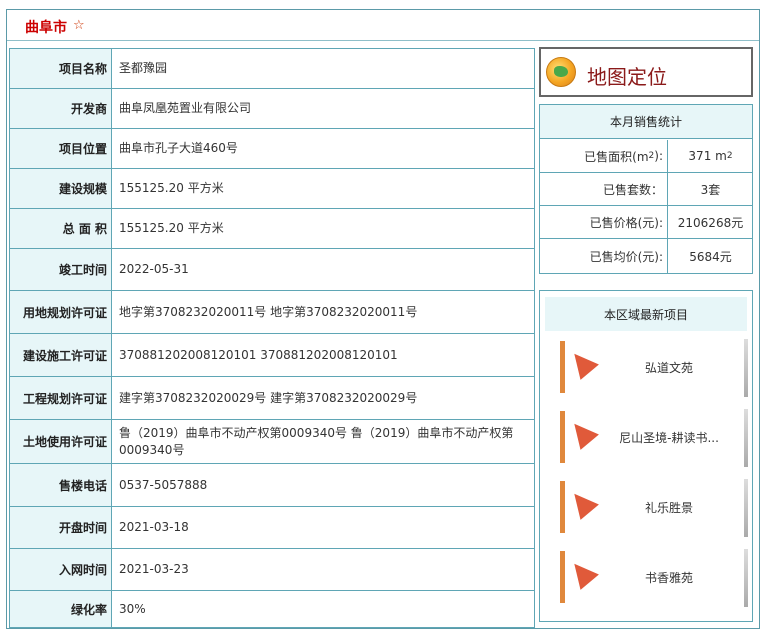  What do you see at coordinates (46, 28) in the screenshot?
I see `city-title: 曲阜市` at bounding box center [46, 28].